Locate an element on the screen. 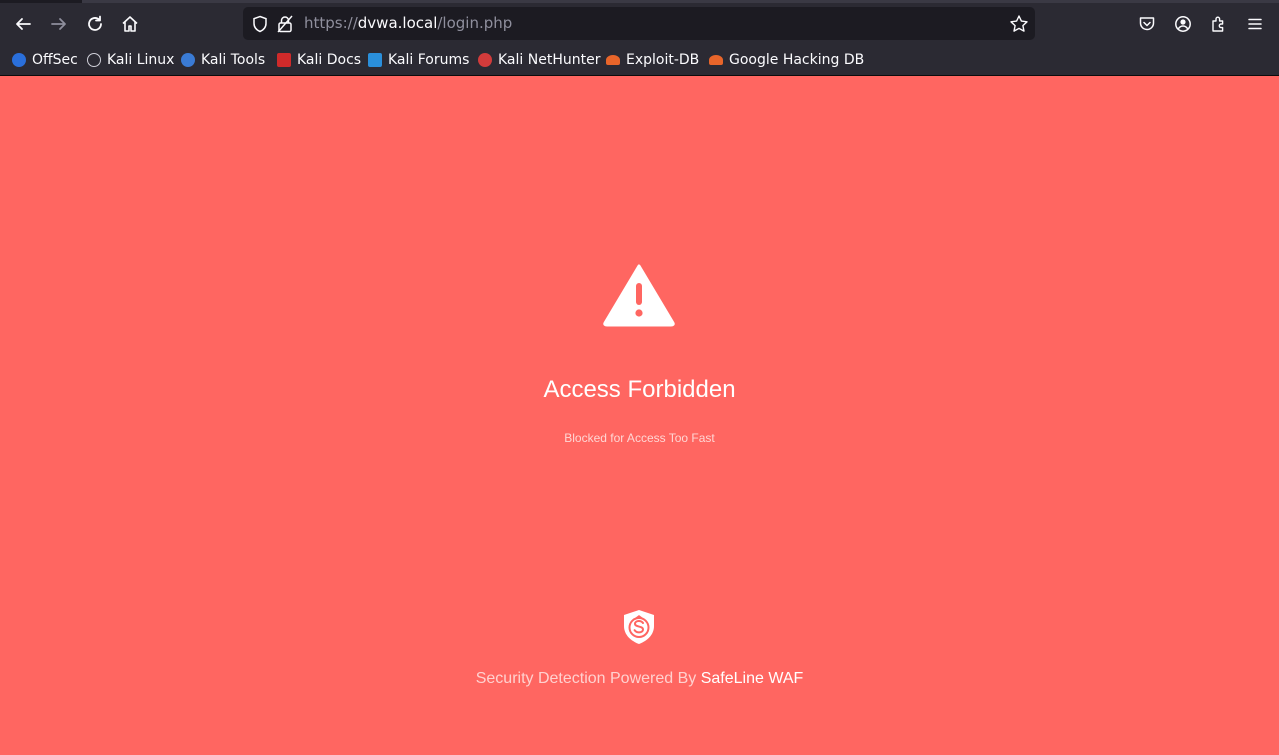 This screenshot has height=755, width=1279. safeline-waf-link: SafeLine WAF is located at coordinates (752, 678).